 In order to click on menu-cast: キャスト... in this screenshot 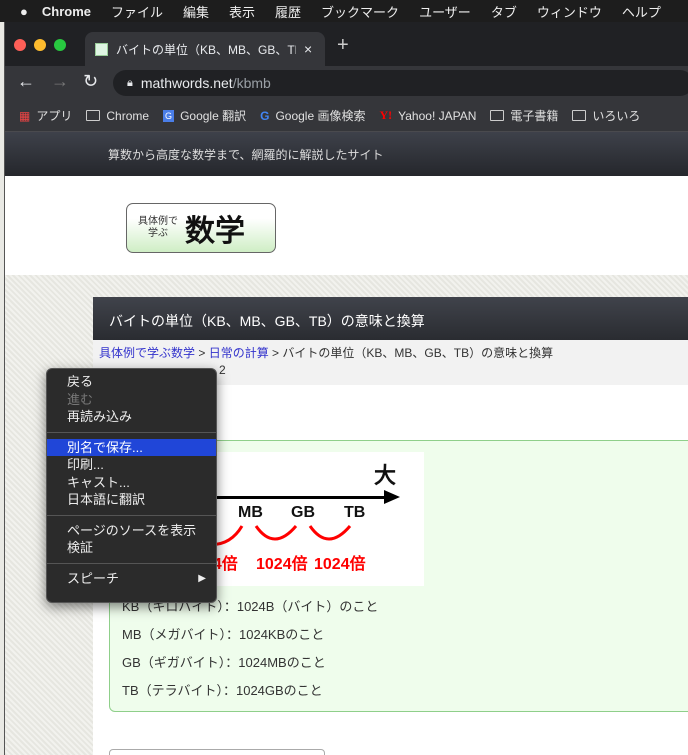, I will do `click(131, 483)`.